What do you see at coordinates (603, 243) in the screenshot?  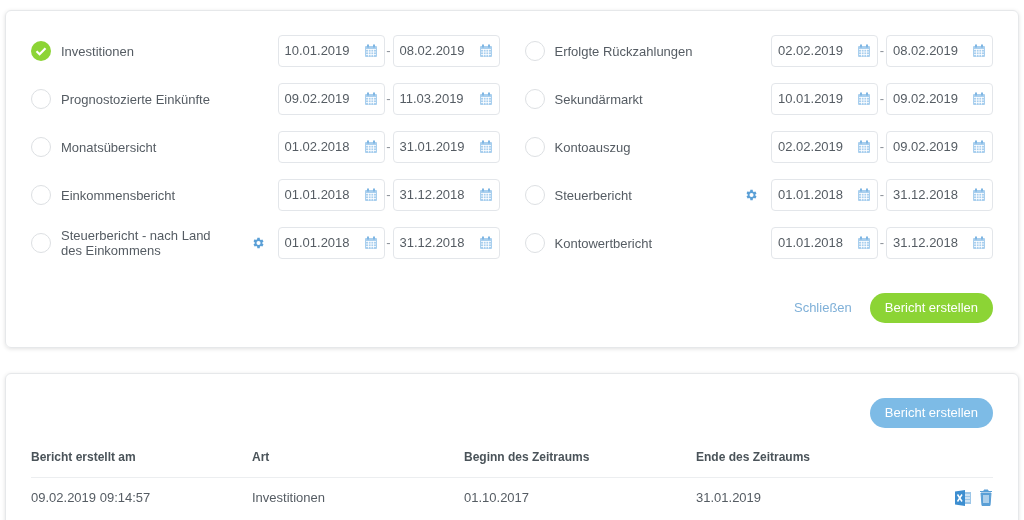 I see `report-type-label: Kontowertbericht` at bounding box center [603, 243].